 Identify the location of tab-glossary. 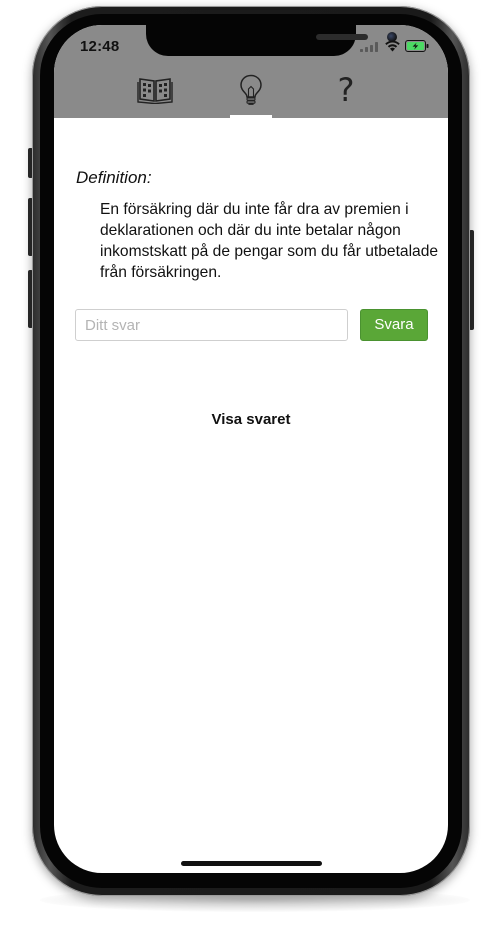
(155, 90).